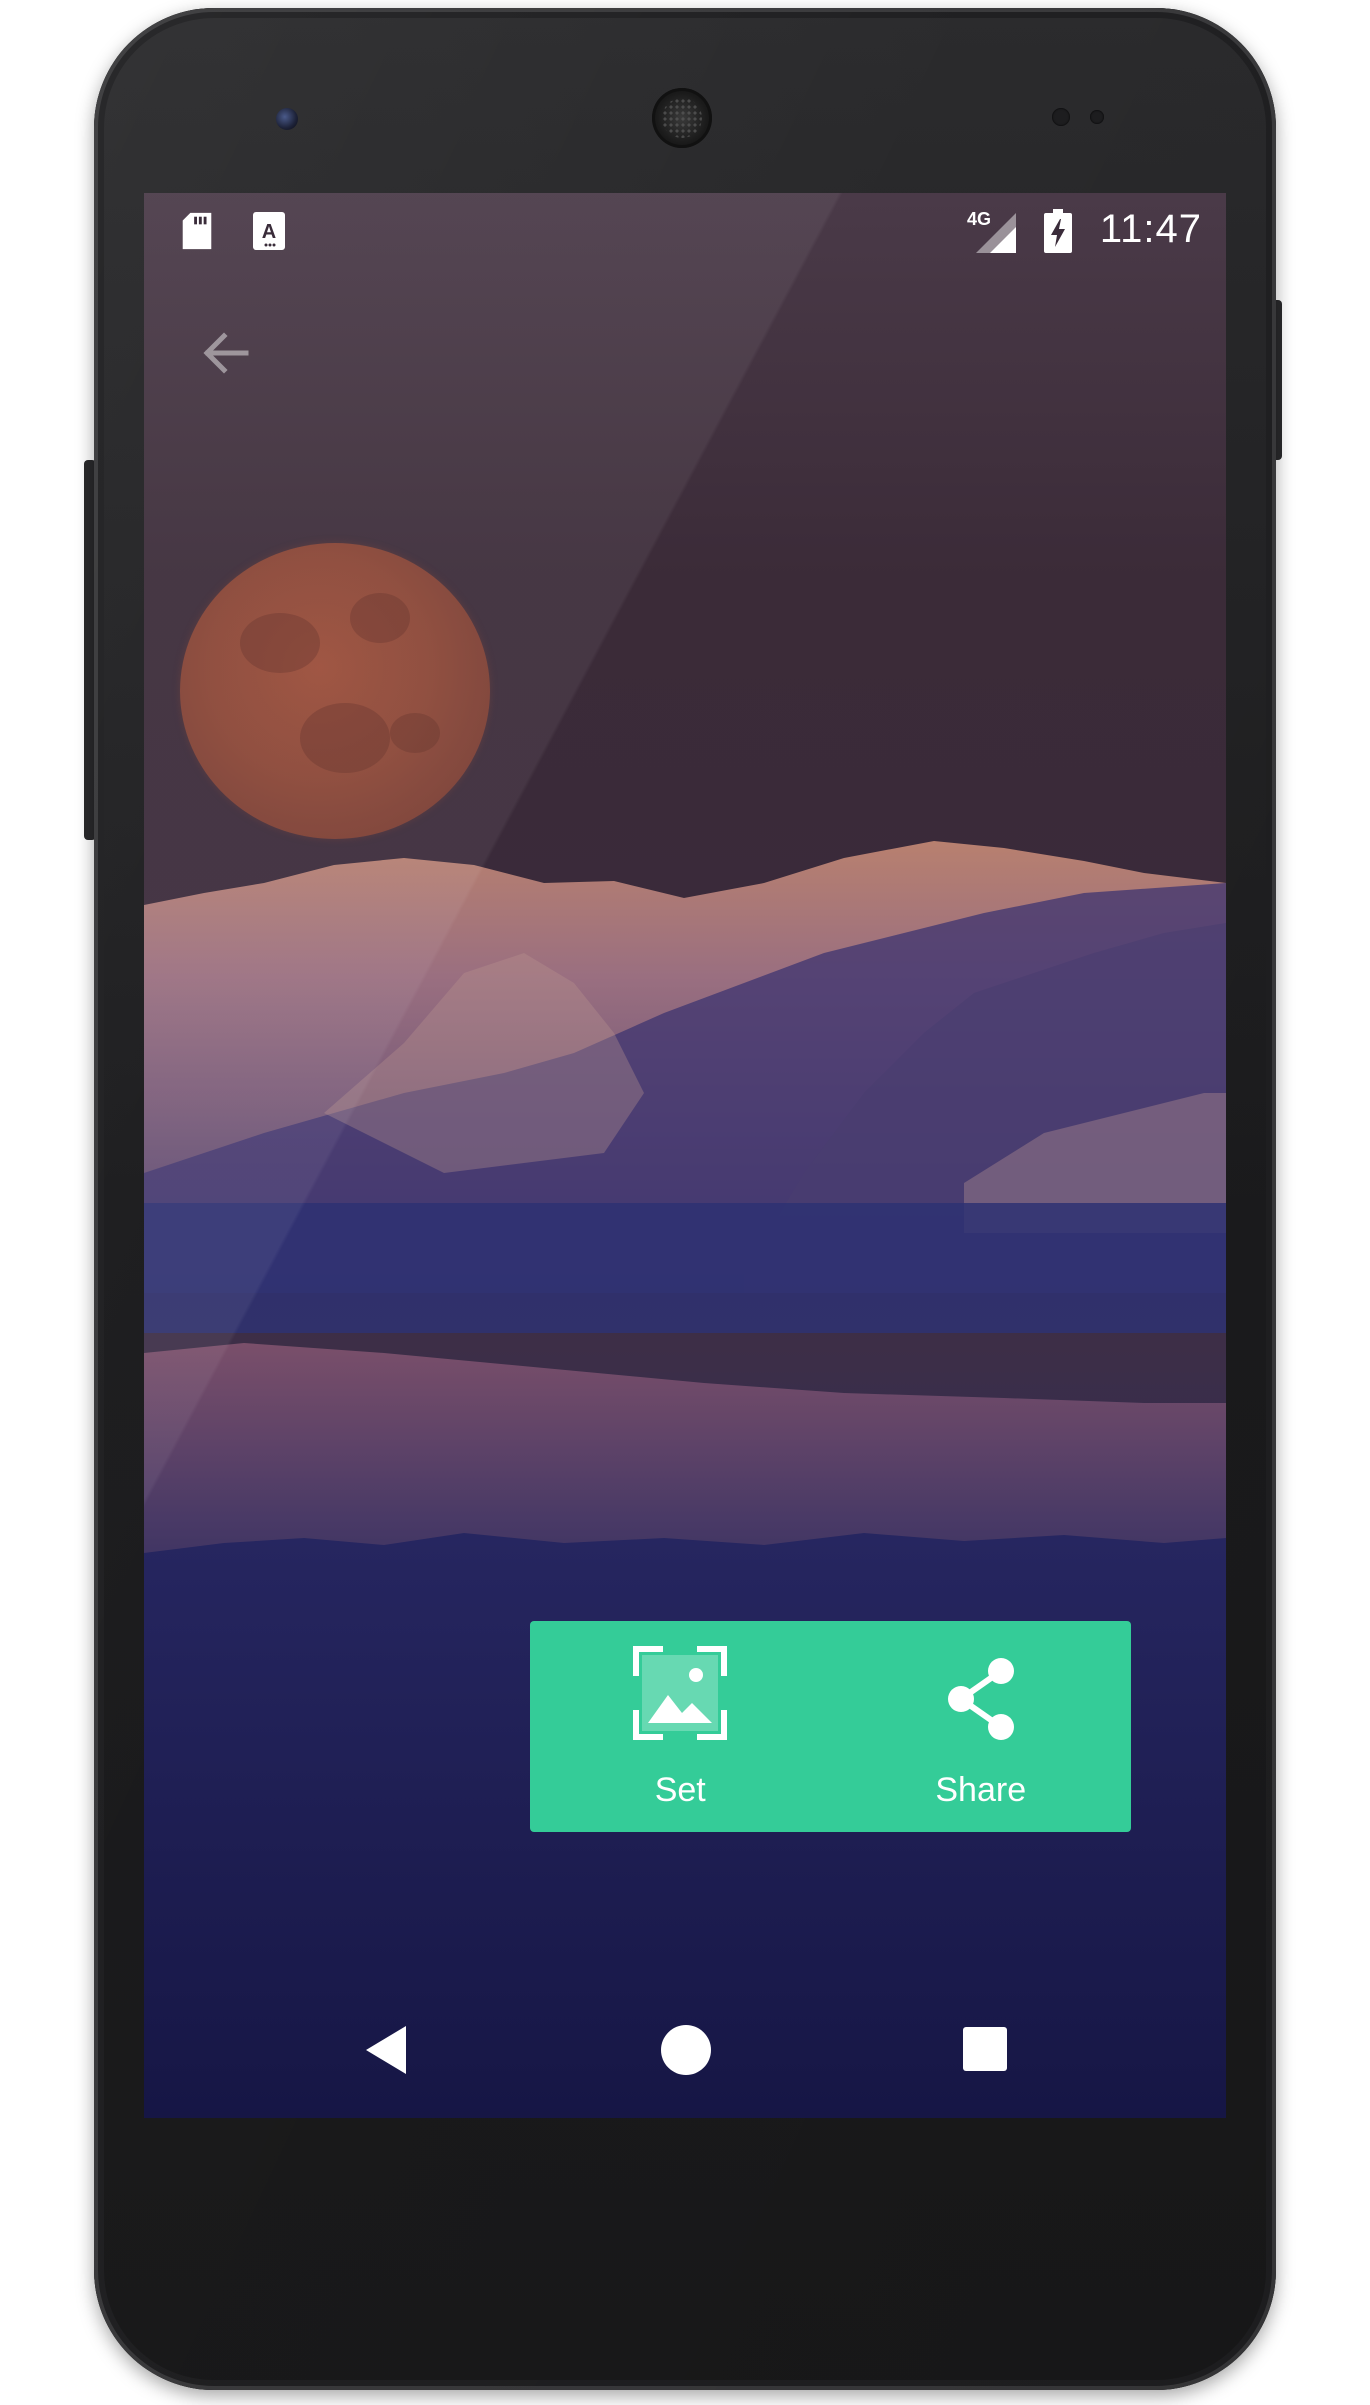 The height and width of the screenshot is (2405, 1370). Describe the element at coordinates (682, 118) in the screenshot. I see `earpiece-speaker` at that location.